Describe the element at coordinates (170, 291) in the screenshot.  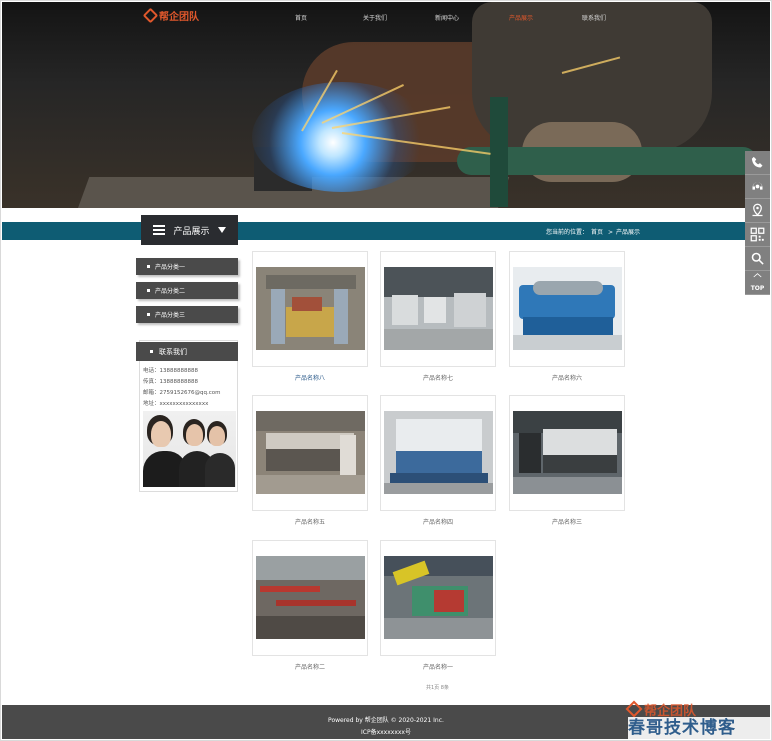
I see `category-label: 产品分类二` at that location.